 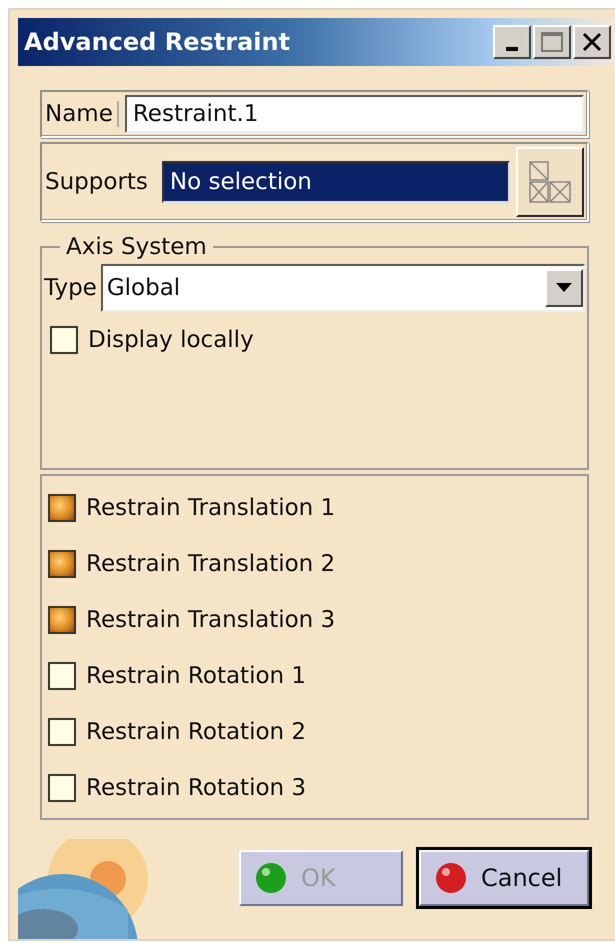 I want to click on checkbox-label: Restrain Translation 1, so click(x=211, y=508).